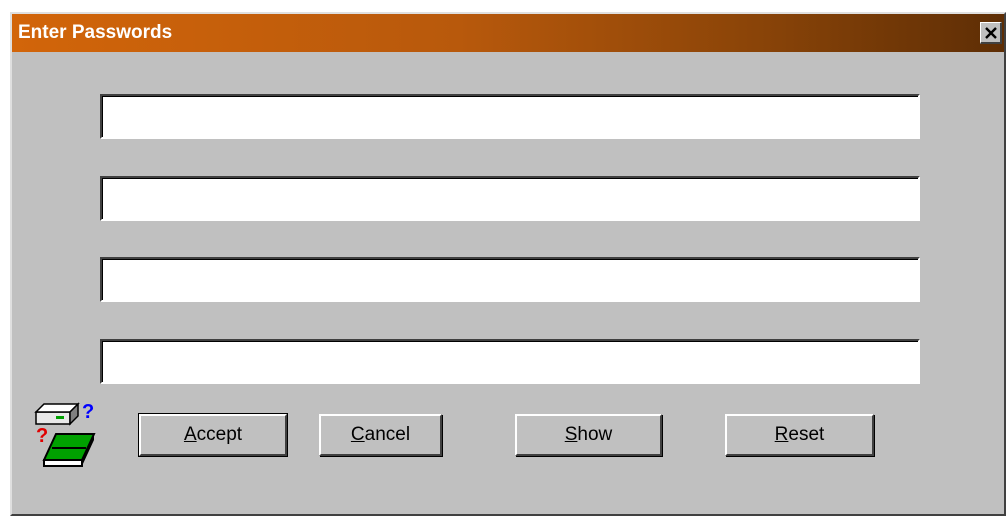 Image resolution: width=1008 pixels, height=518 pixels. What do you see at coordinates (799, 435) in the screenshot?
I see `reset-button: Reset` at bounding box center [799, 435].